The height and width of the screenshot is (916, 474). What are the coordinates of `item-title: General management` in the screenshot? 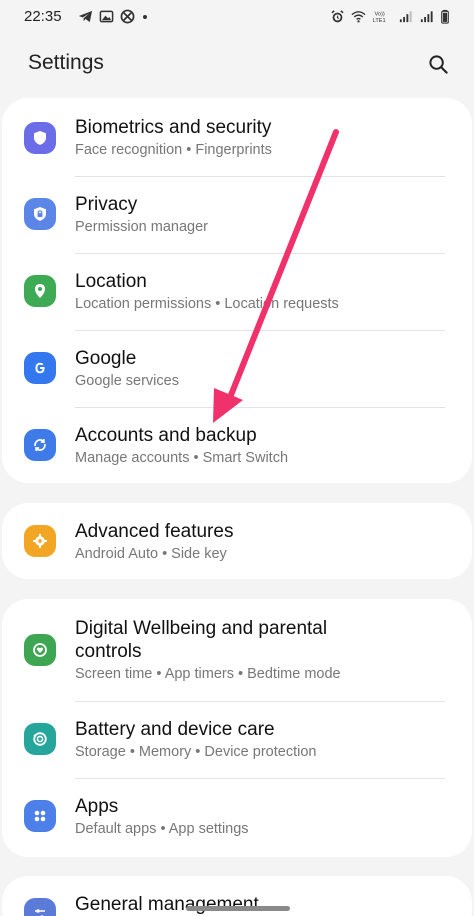 It's located at (167, 904).